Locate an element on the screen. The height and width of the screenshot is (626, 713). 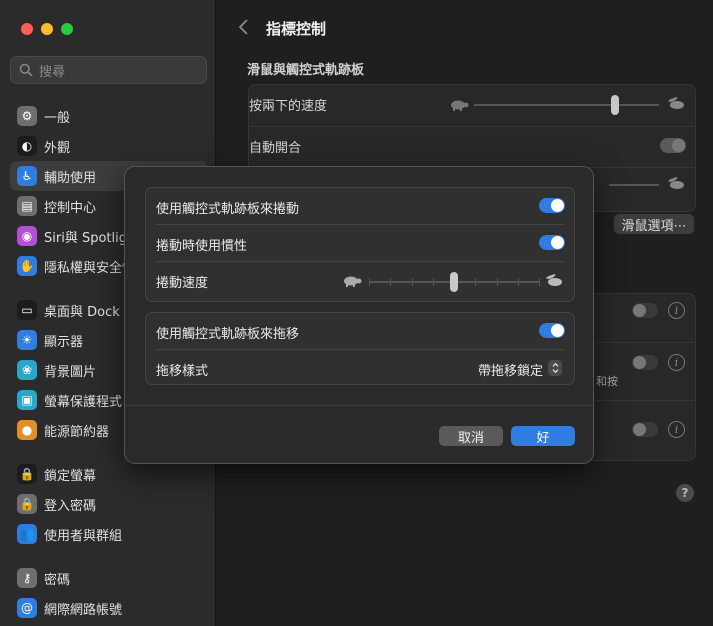
back-chevron-icon is located at coordinates (244, 27).